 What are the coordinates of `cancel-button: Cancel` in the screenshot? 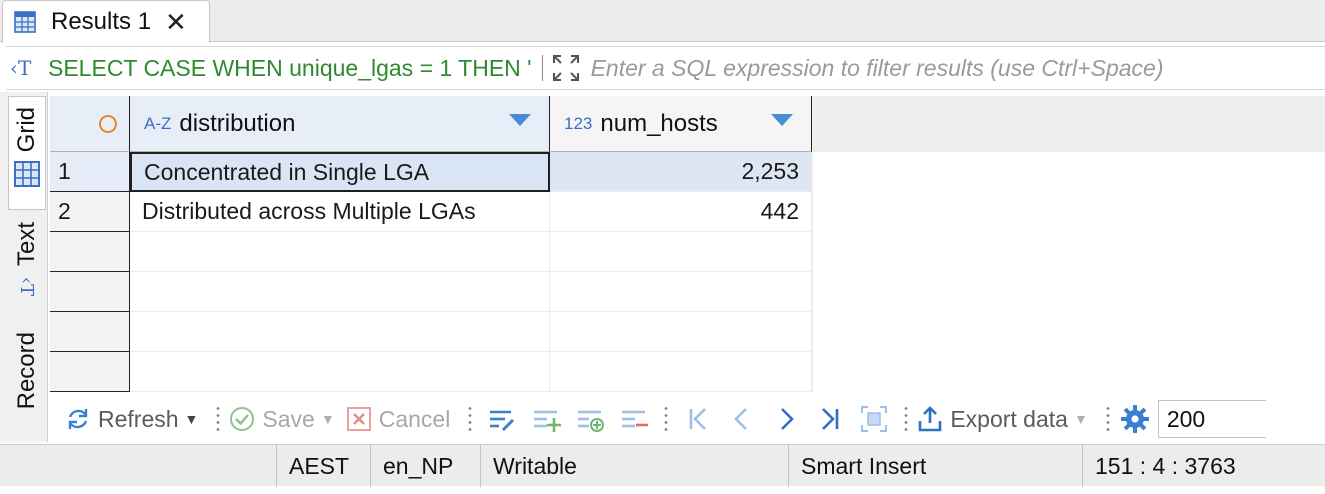 It's located at (398, 419).